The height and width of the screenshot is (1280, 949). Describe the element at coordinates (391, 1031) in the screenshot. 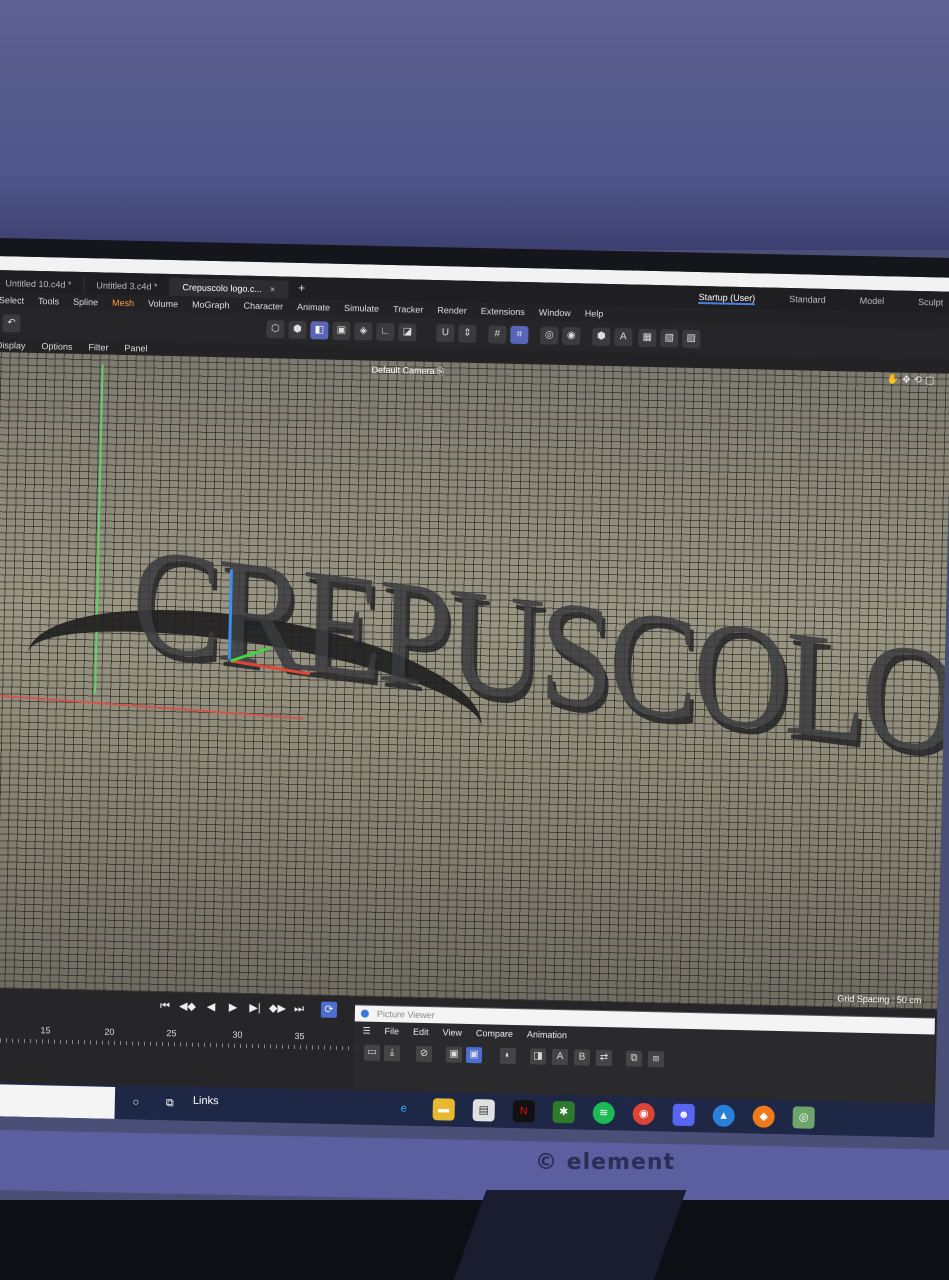

I see `pv-menu-file: File` at that location.